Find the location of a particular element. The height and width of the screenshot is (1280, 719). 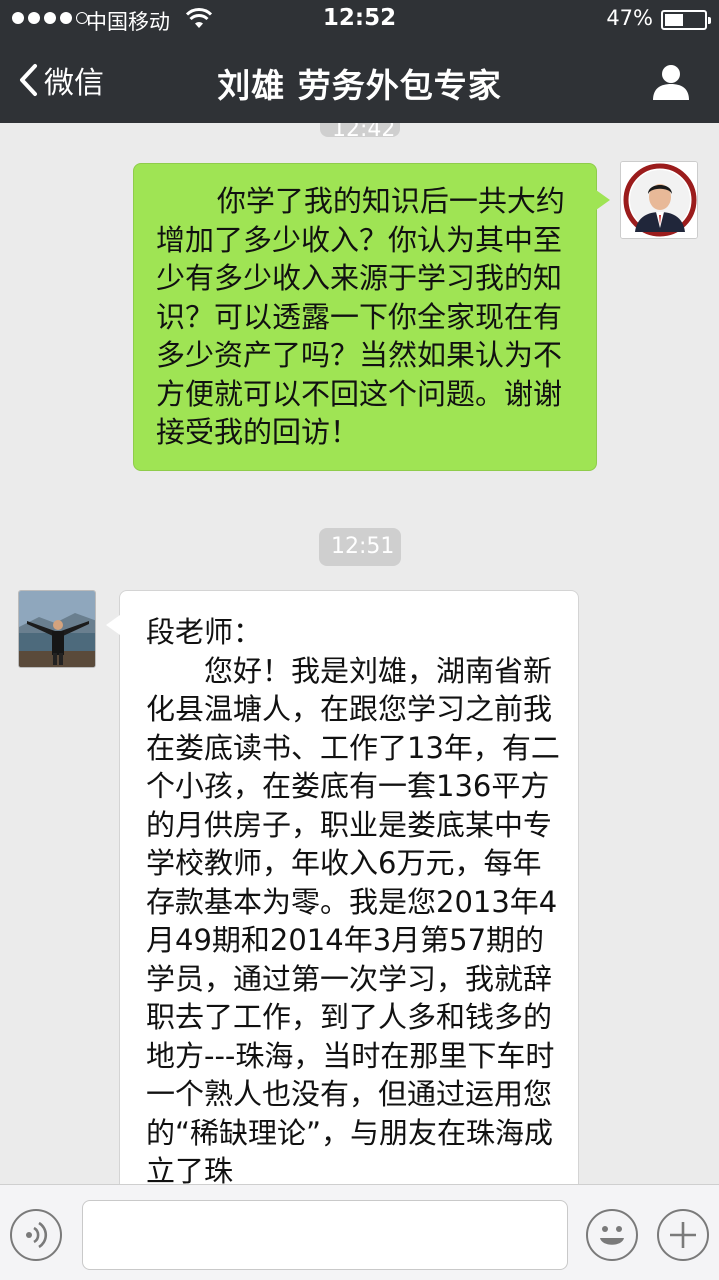

voice-button is located at coordinates (36, 1235).